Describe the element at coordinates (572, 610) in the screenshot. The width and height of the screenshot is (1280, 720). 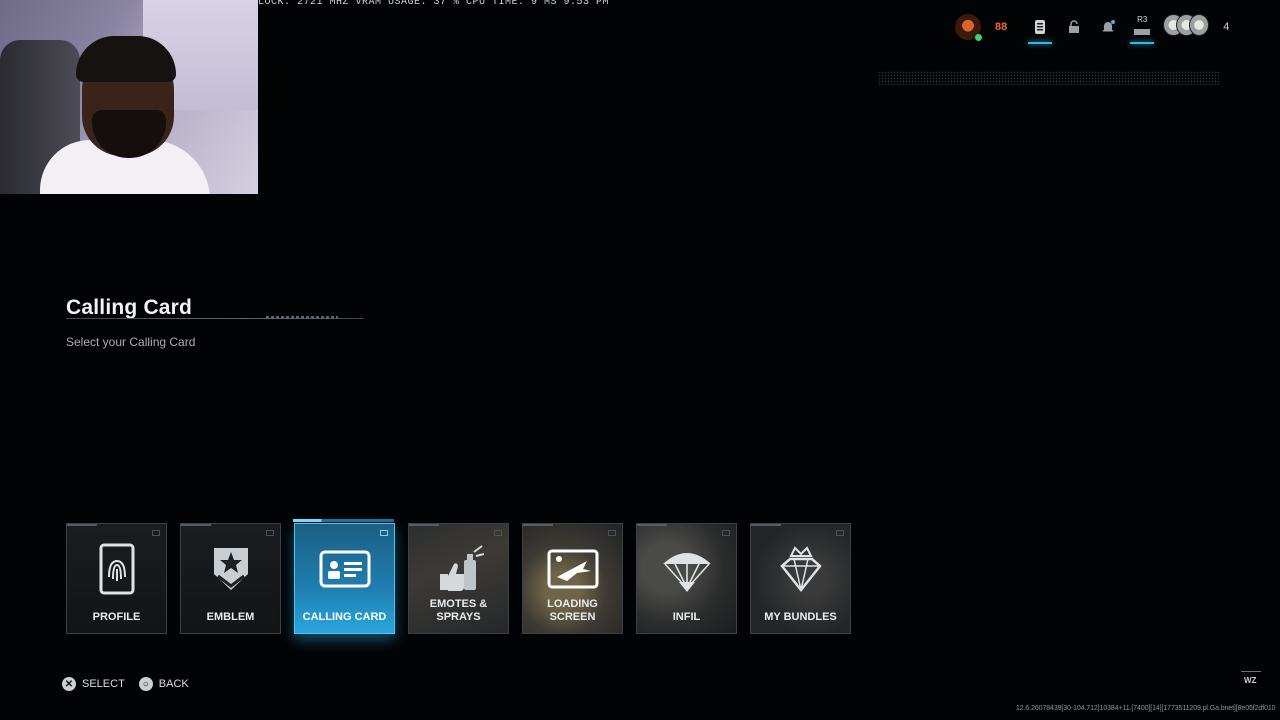
I see `tile-label: LOADING SCREEN` at that location.